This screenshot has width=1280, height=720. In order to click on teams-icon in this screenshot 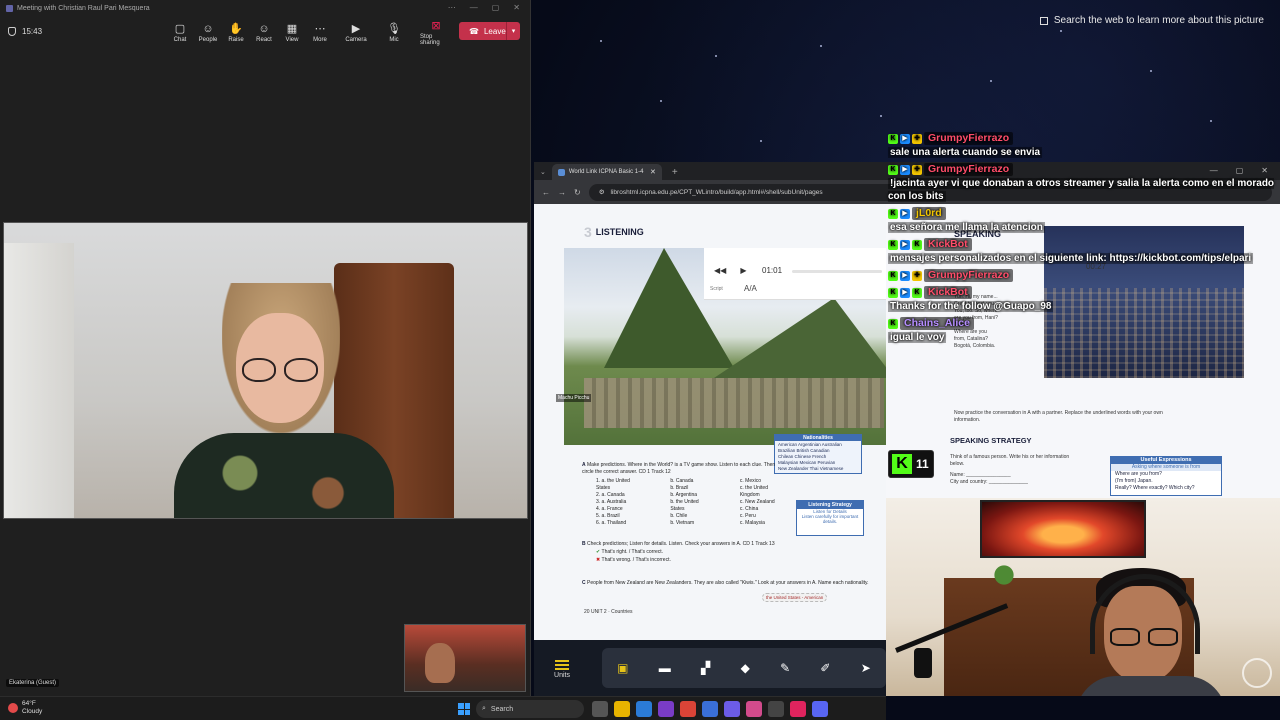, I will do `click(732, 709)`.